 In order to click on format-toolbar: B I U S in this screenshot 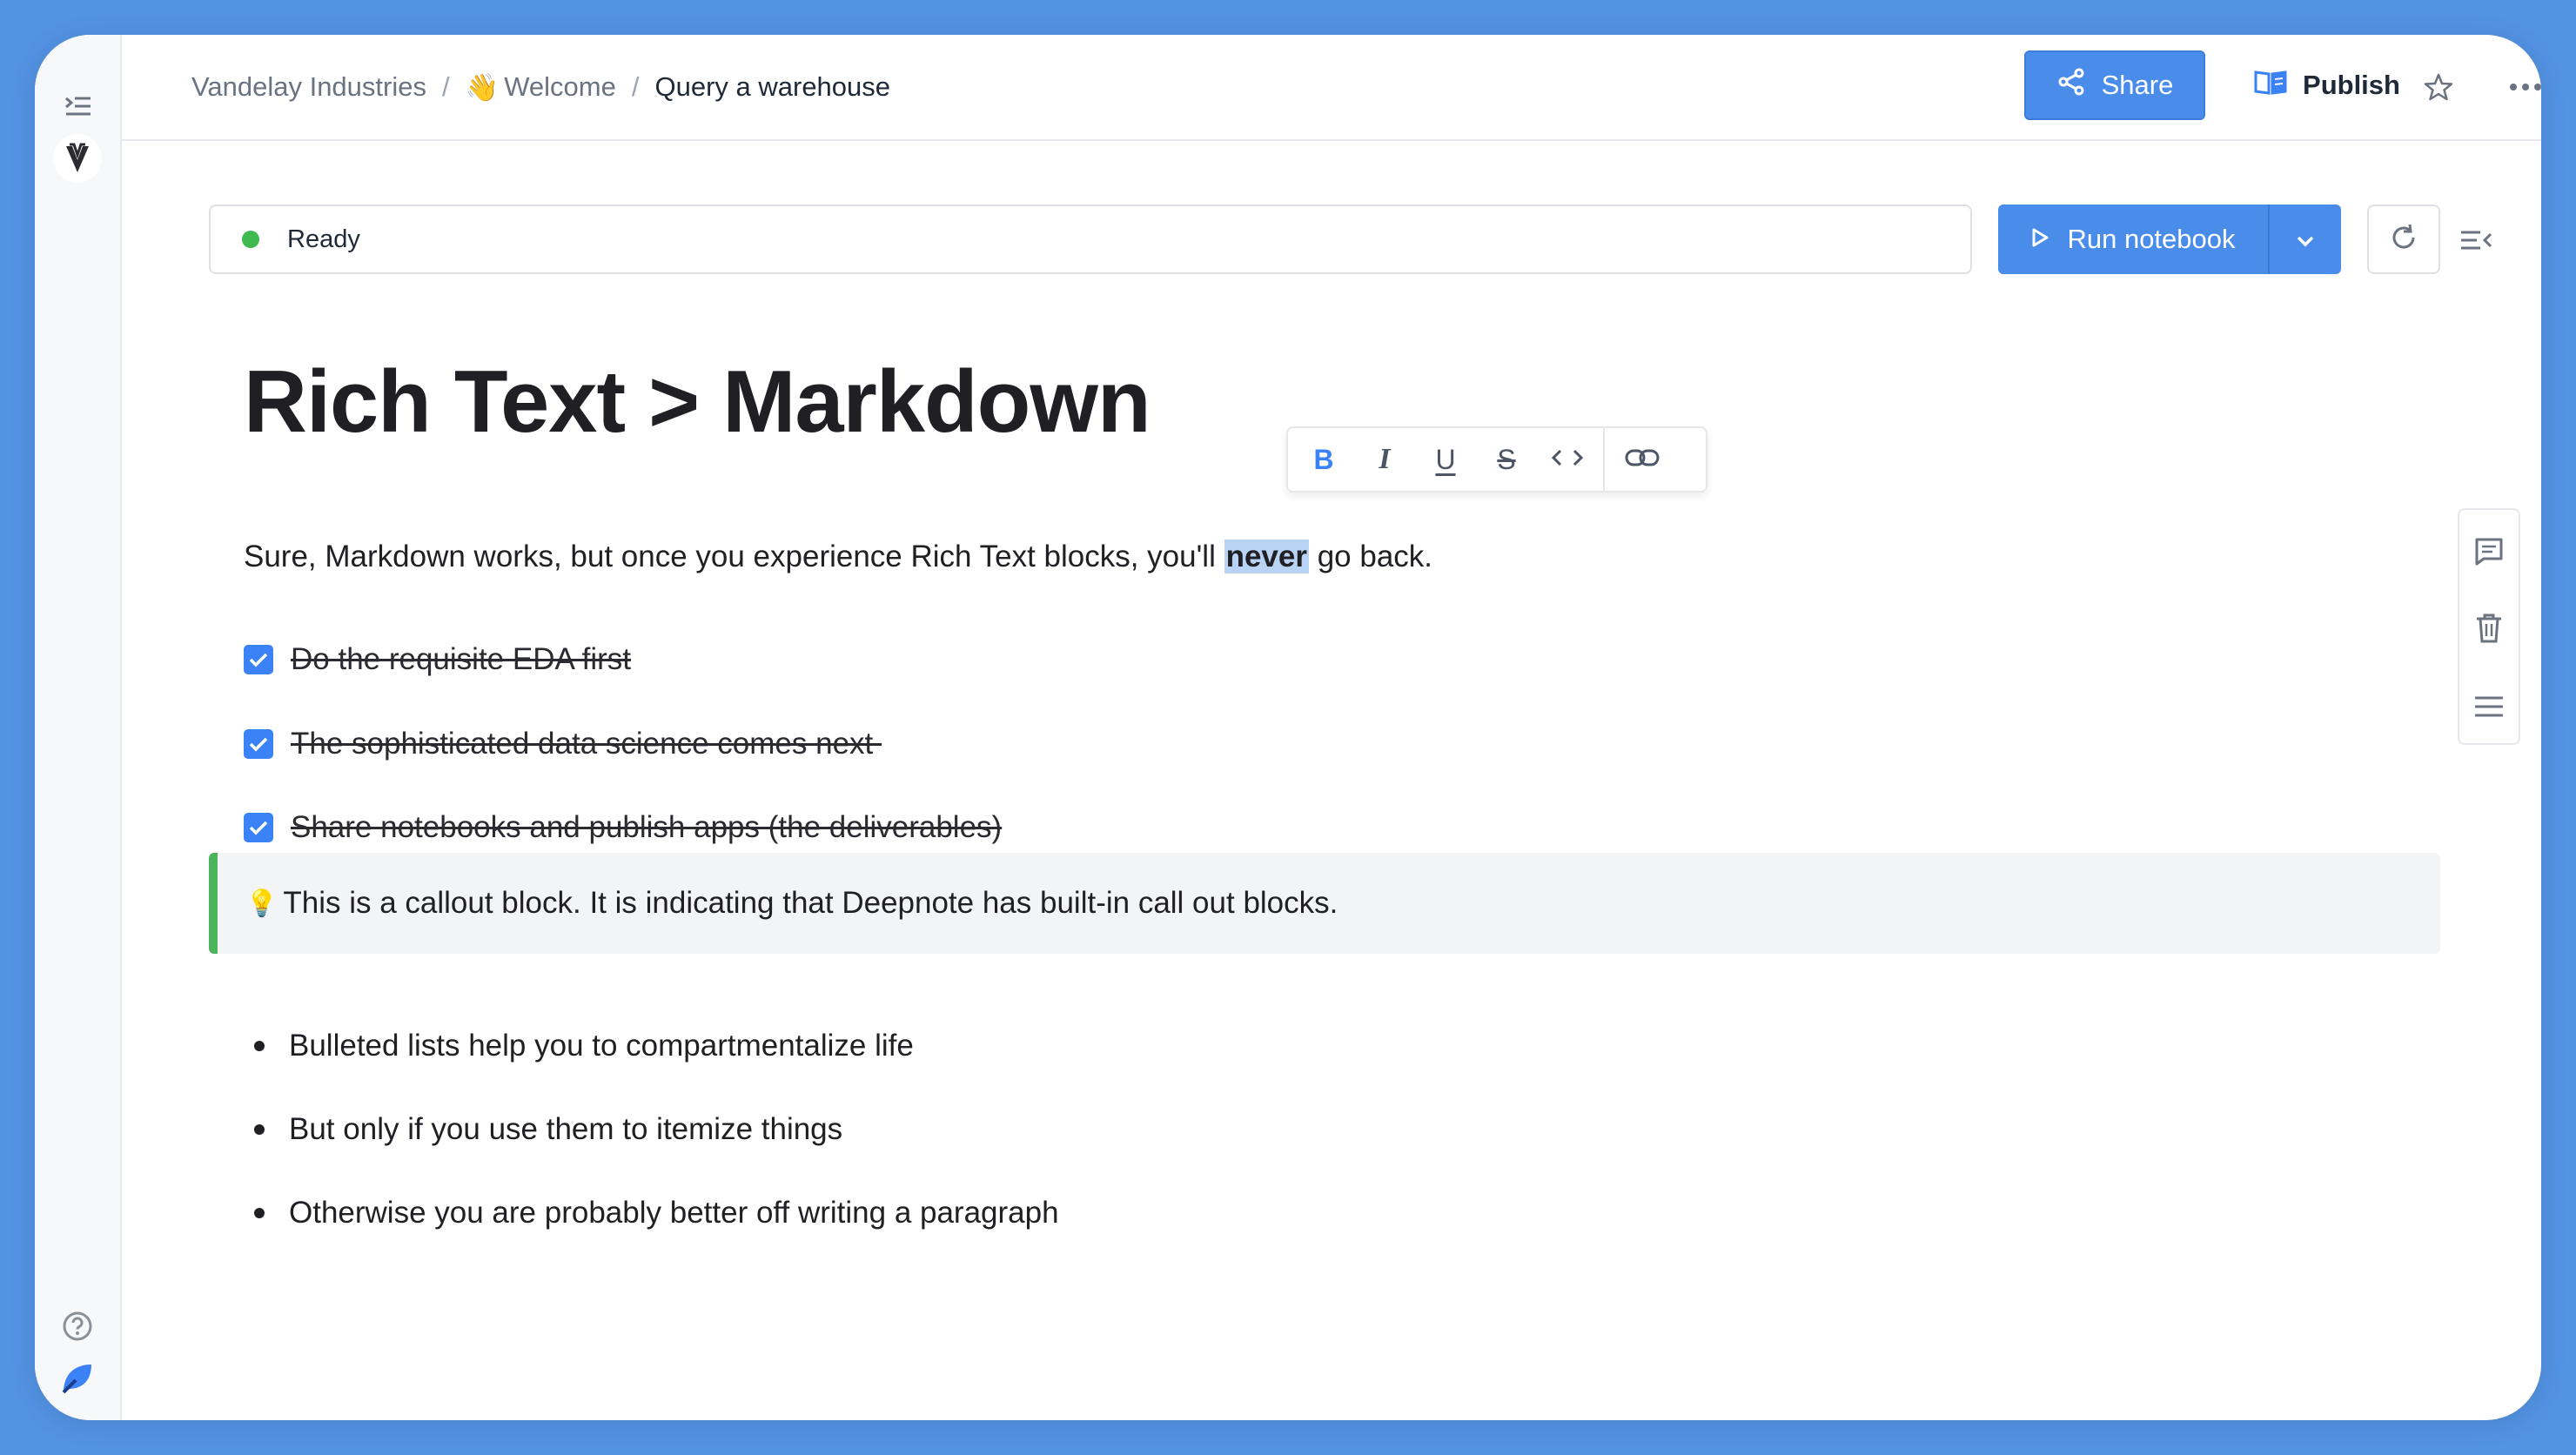, I will do `click(1497, 459)`.